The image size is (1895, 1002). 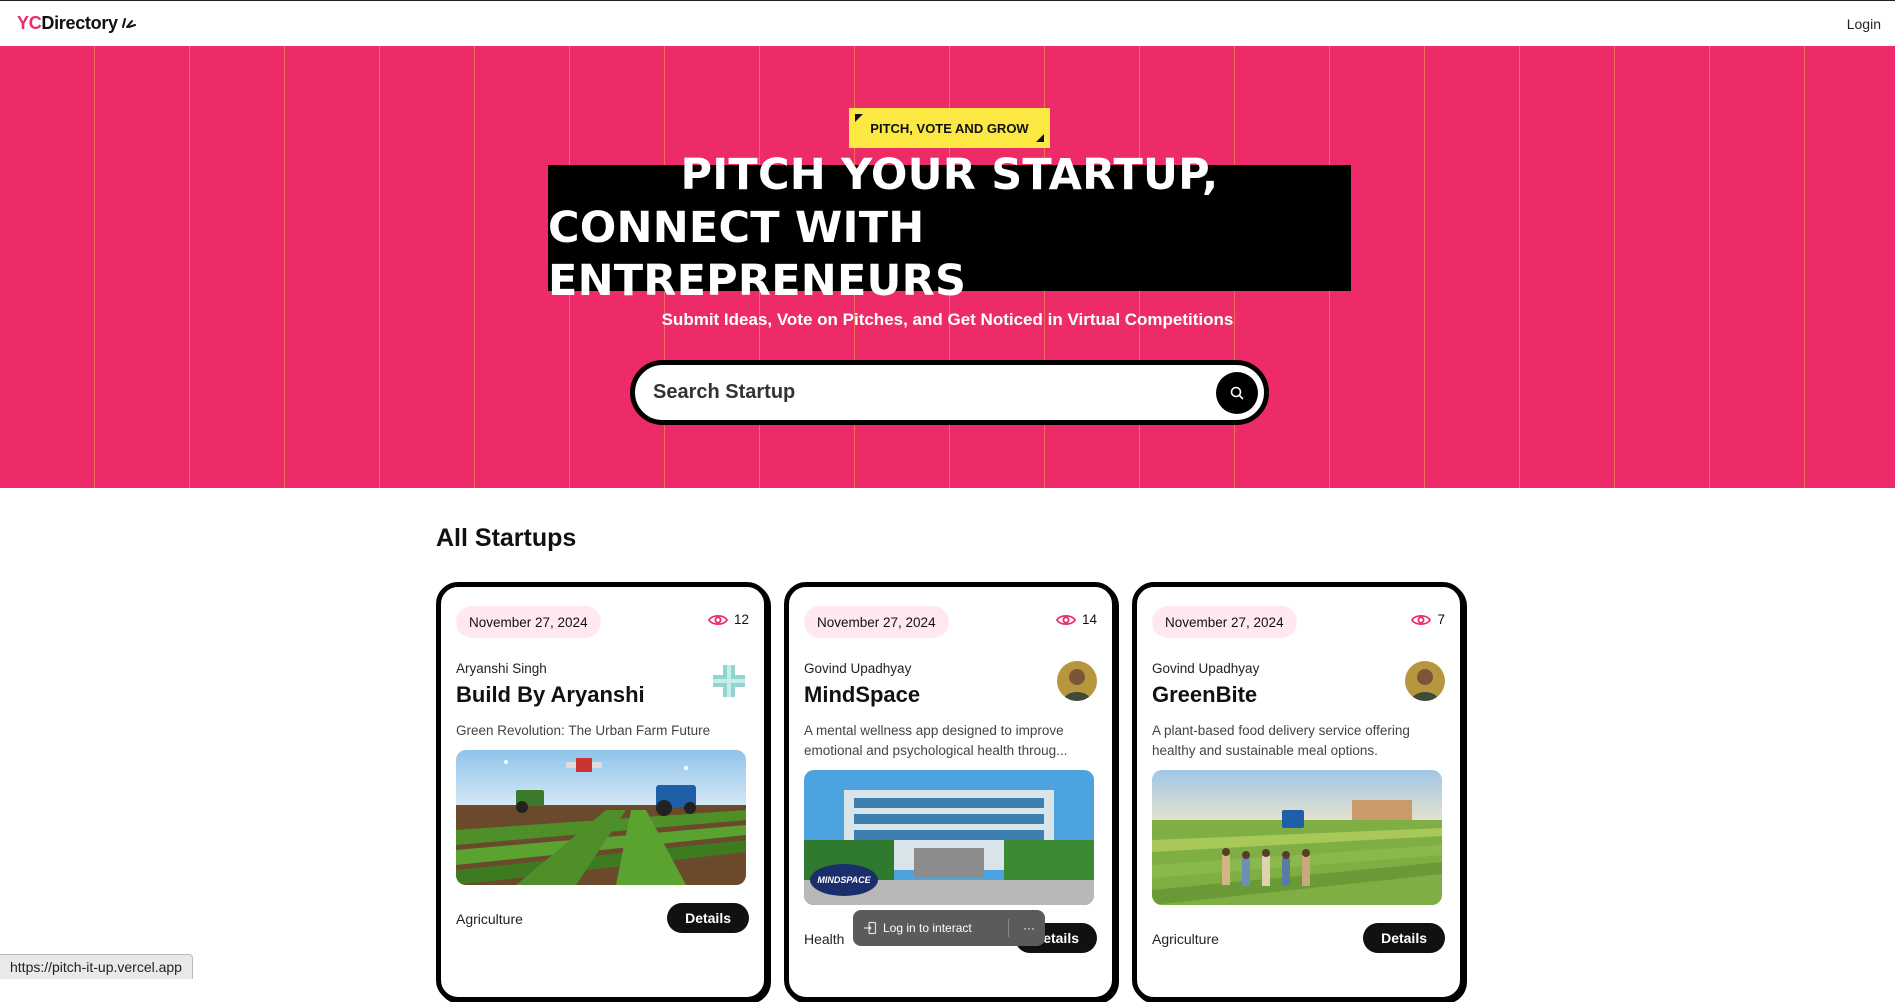 I want to click on logo: YC Directory, so click(x=76, y=23).